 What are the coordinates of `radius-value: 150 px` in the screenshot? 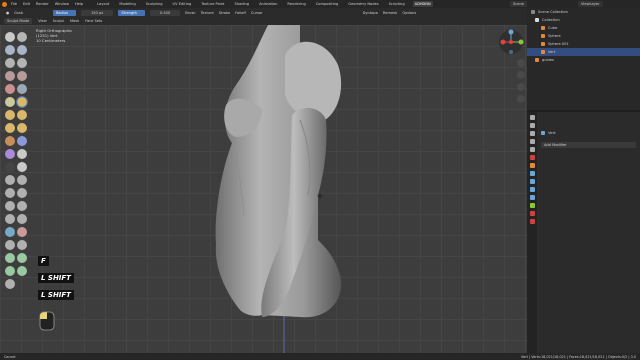 It's located at (97, 12).